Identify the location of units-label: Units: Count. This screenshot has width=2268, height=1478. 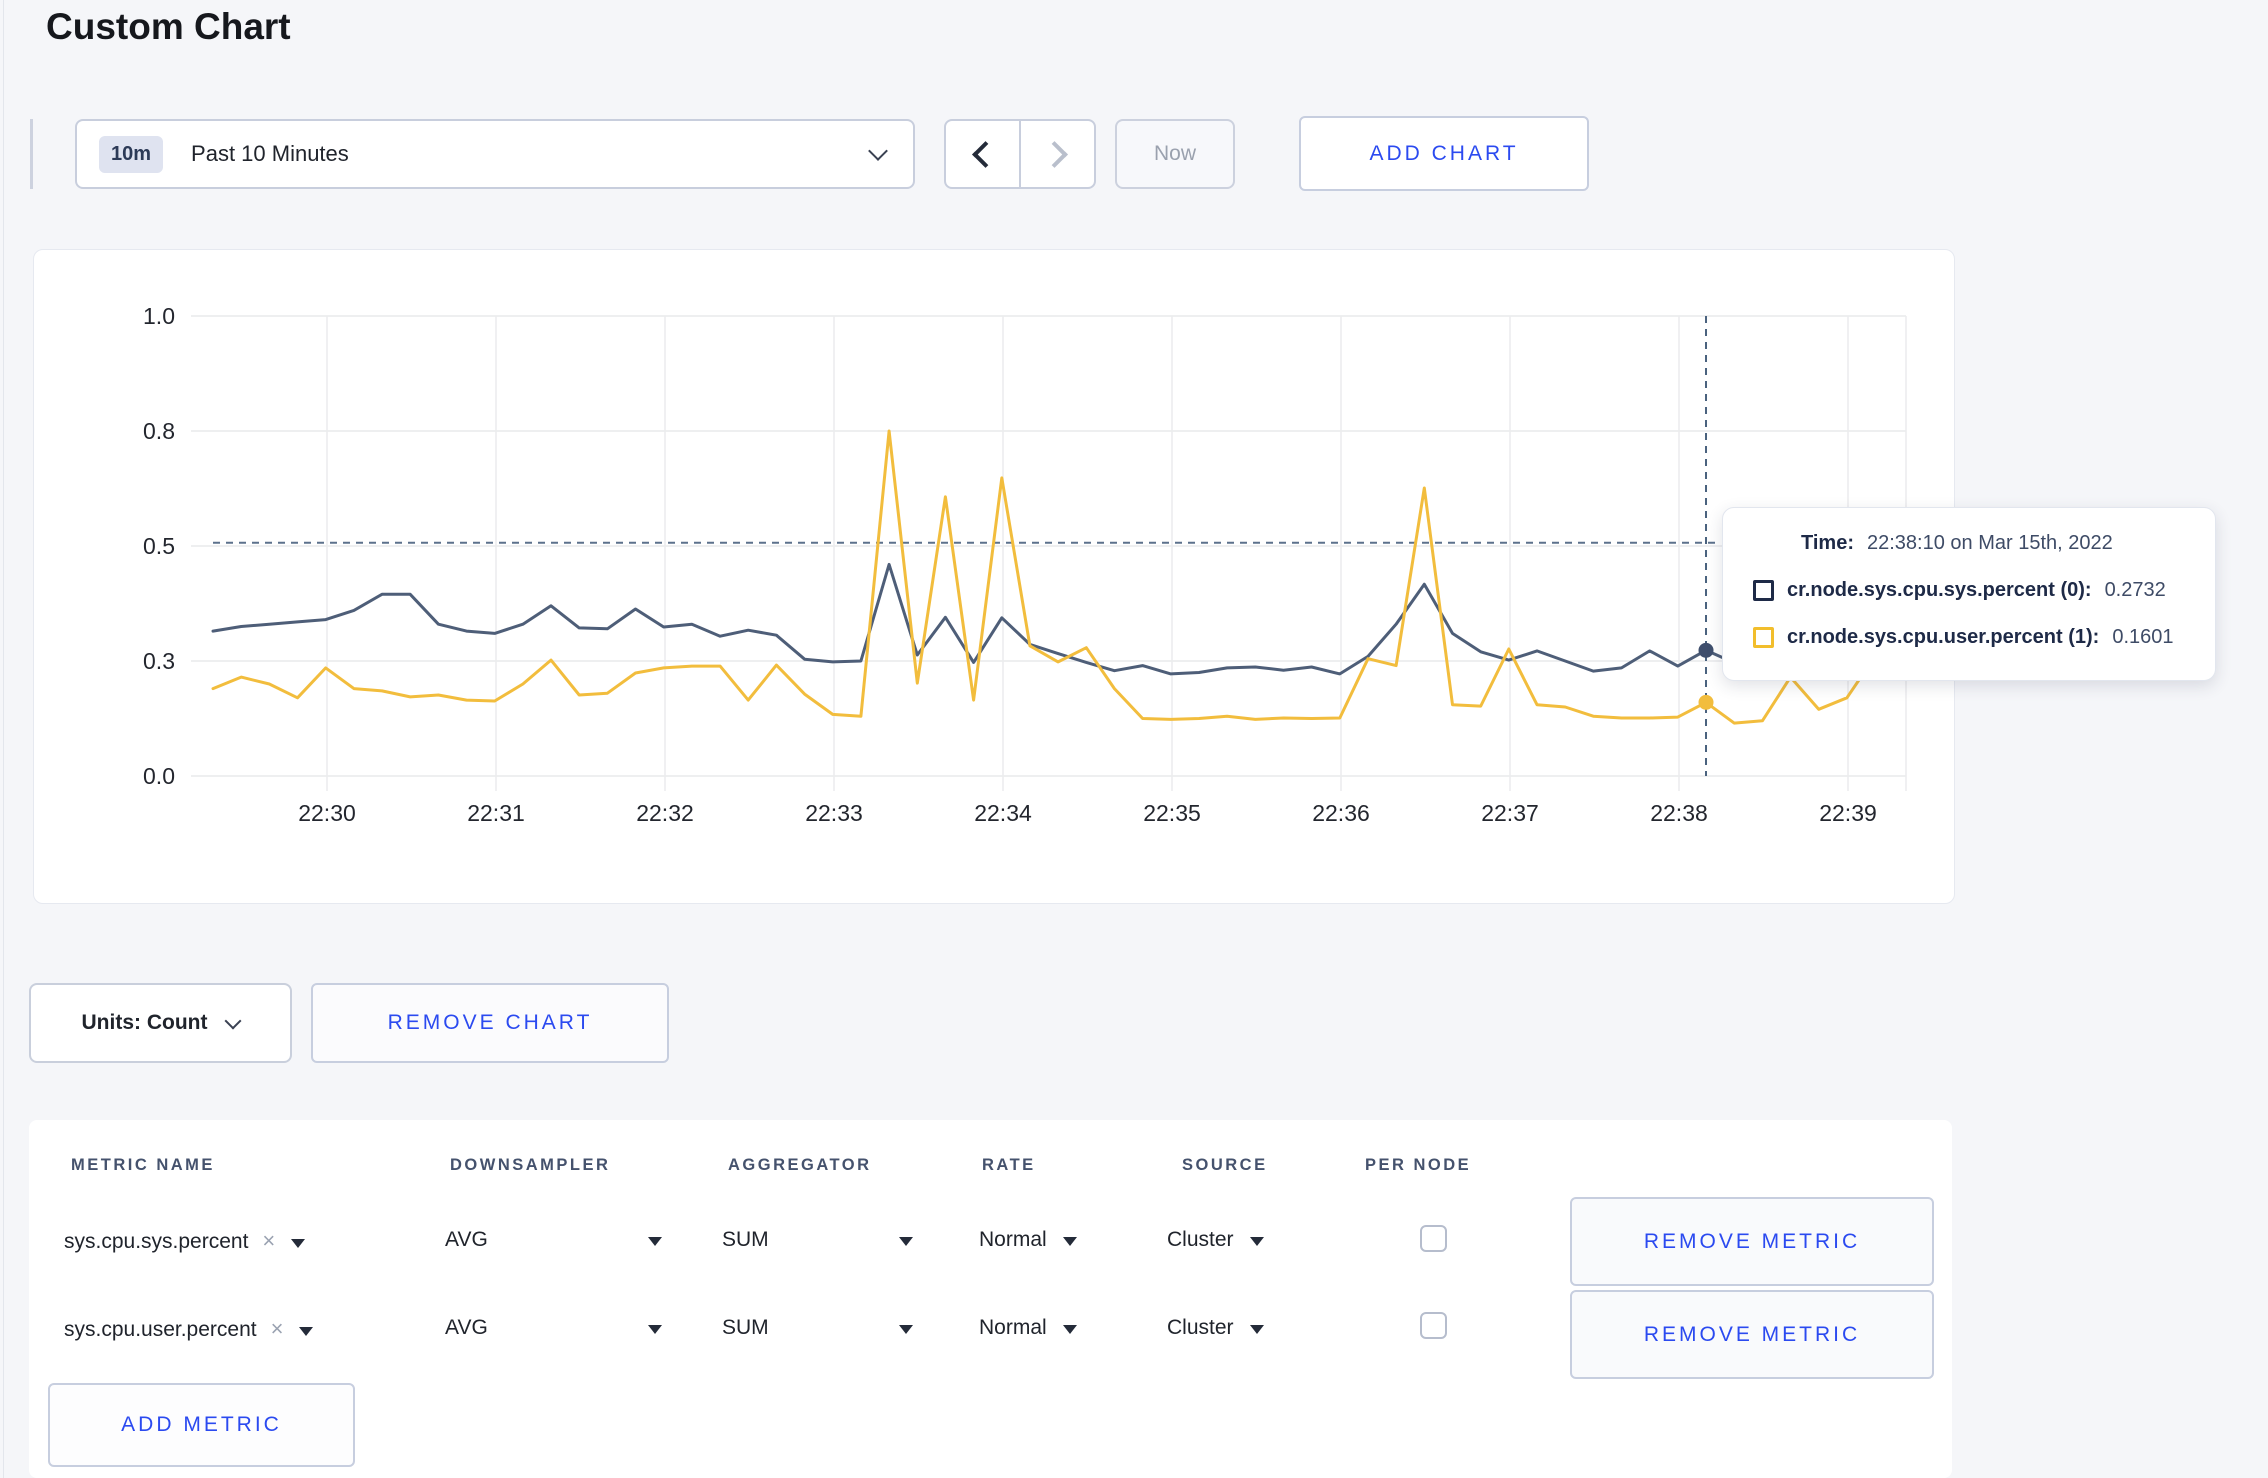
(144, 1022).